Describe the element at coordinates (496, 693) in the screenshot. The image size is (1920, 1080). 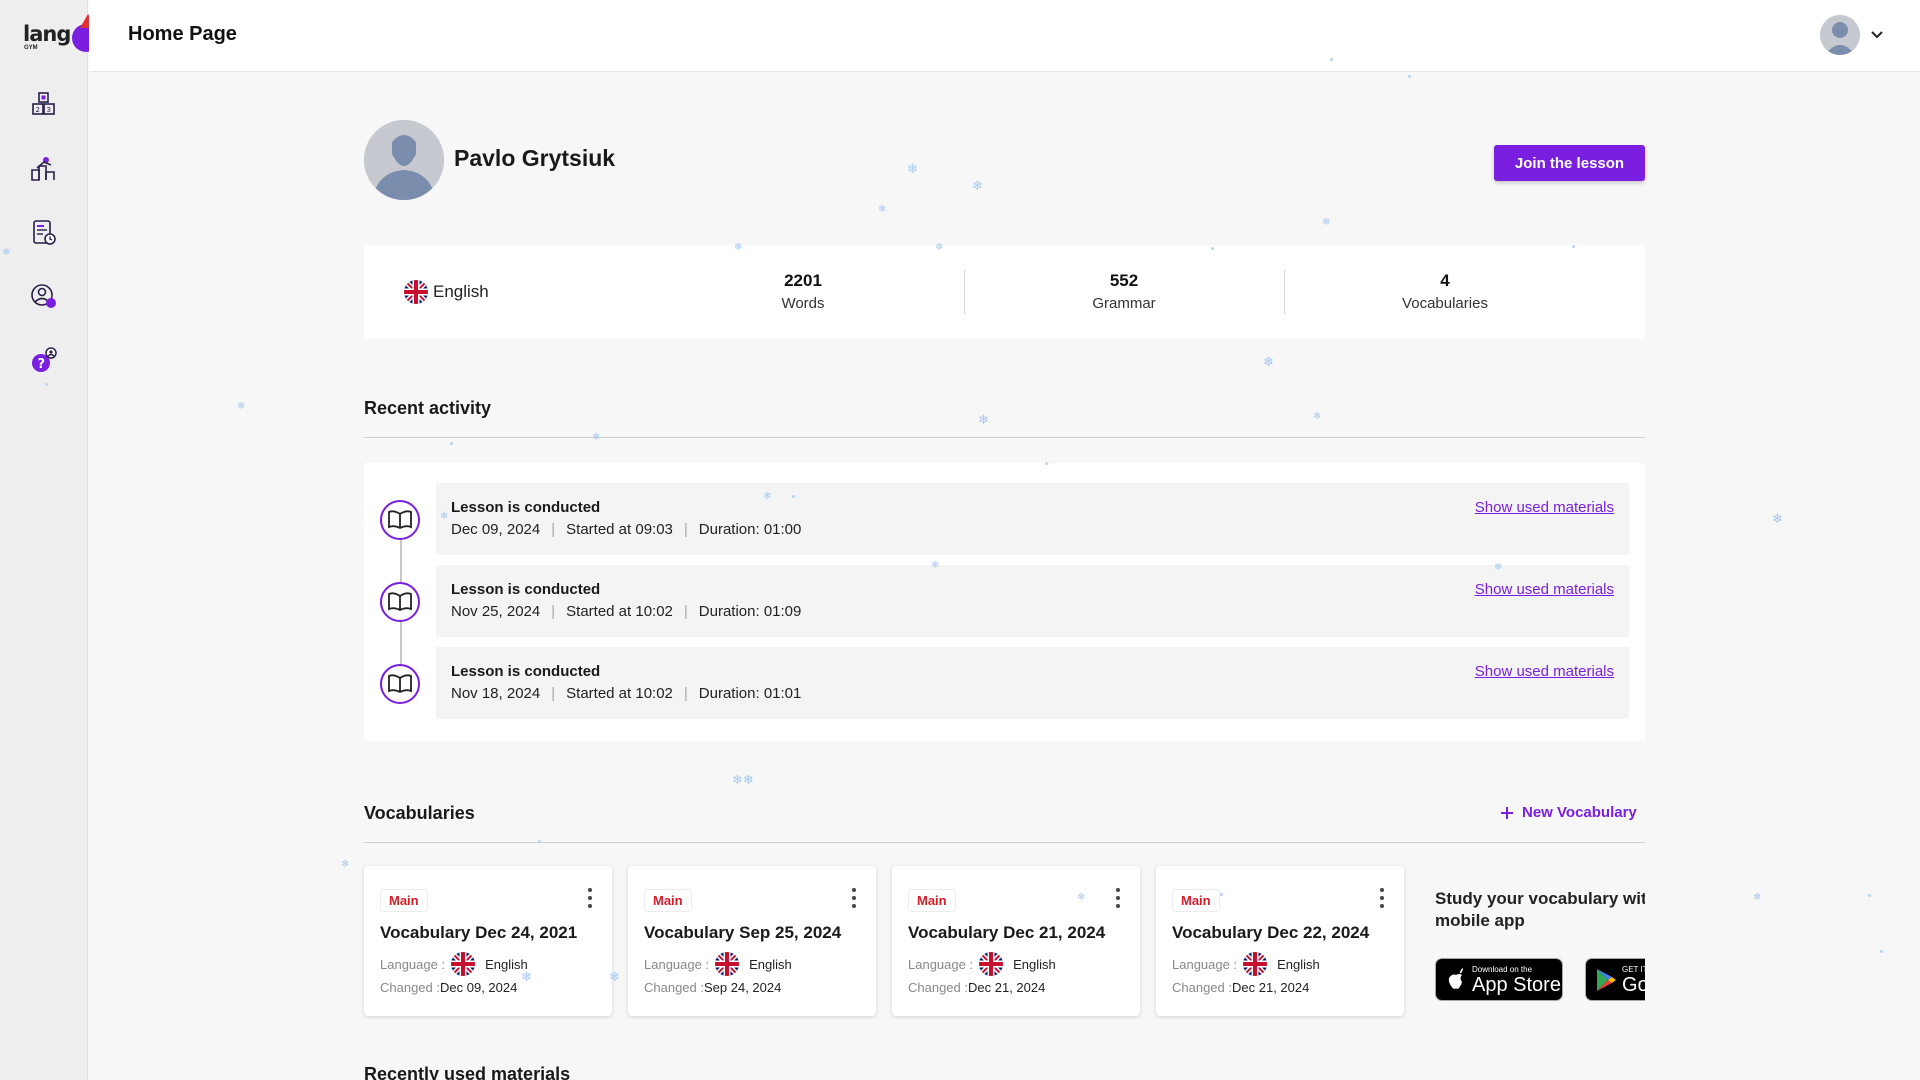
I see `activity-date: Nov 18, 2024` at that location.